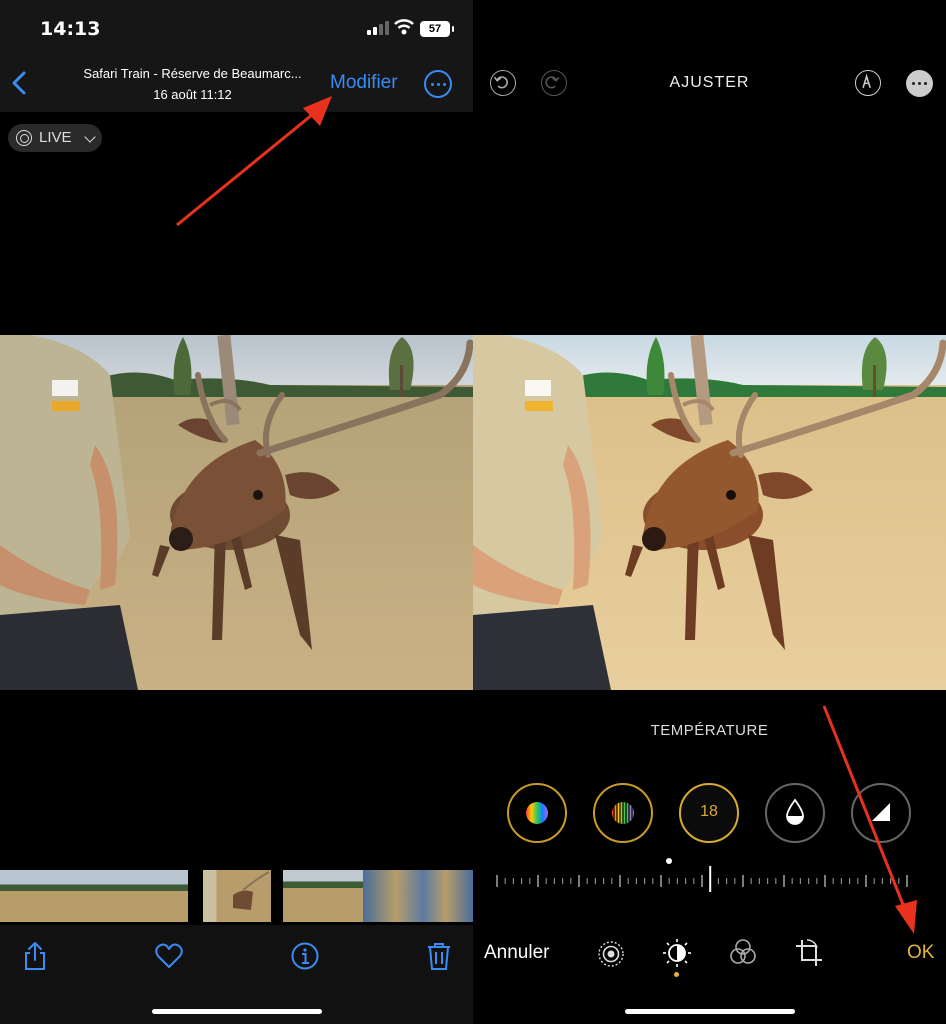 Image resolution: width=946 pixels, height=1024 pixels. I want to click on temperature-value: 18, so click(709, 811).